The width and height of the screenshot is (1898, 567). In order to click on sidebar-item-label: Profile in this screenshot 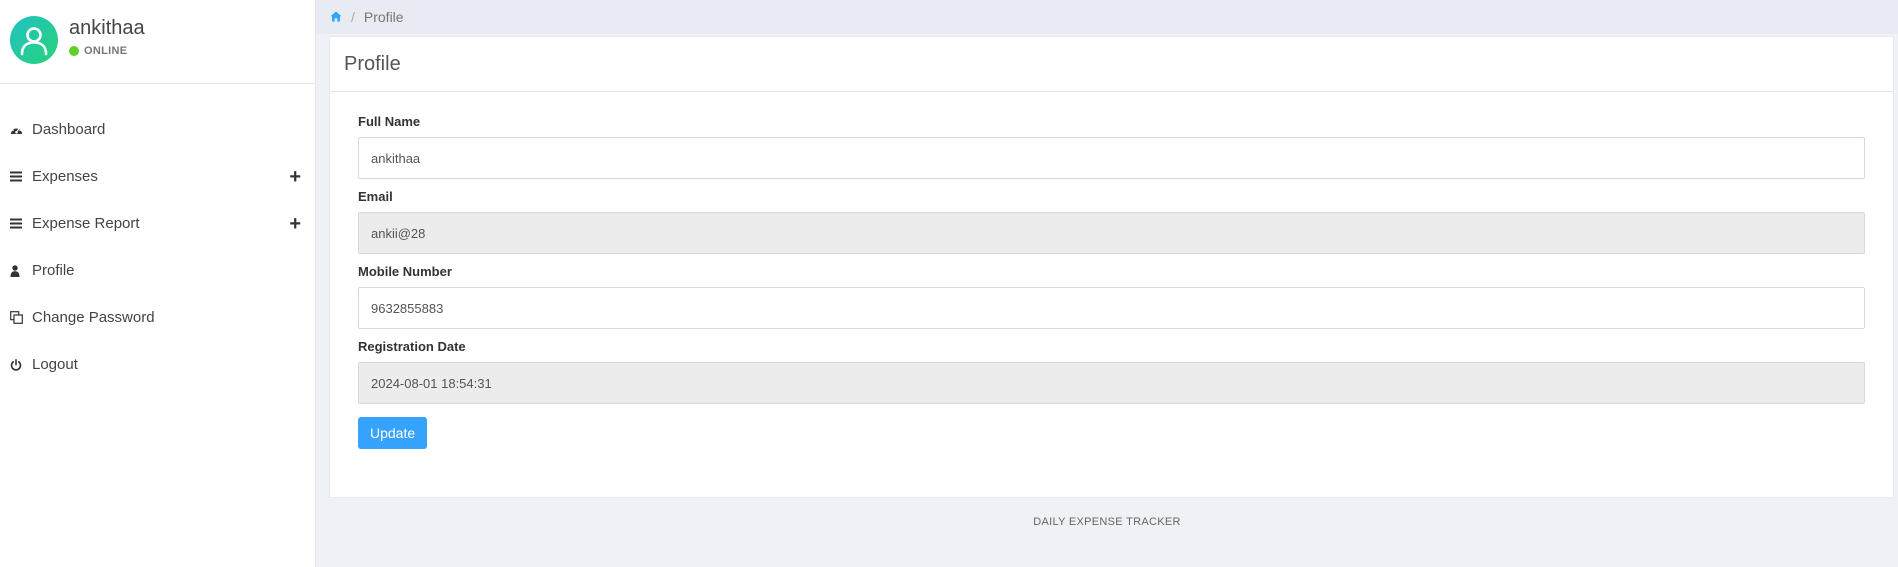, I will do `click(53, 270)`.